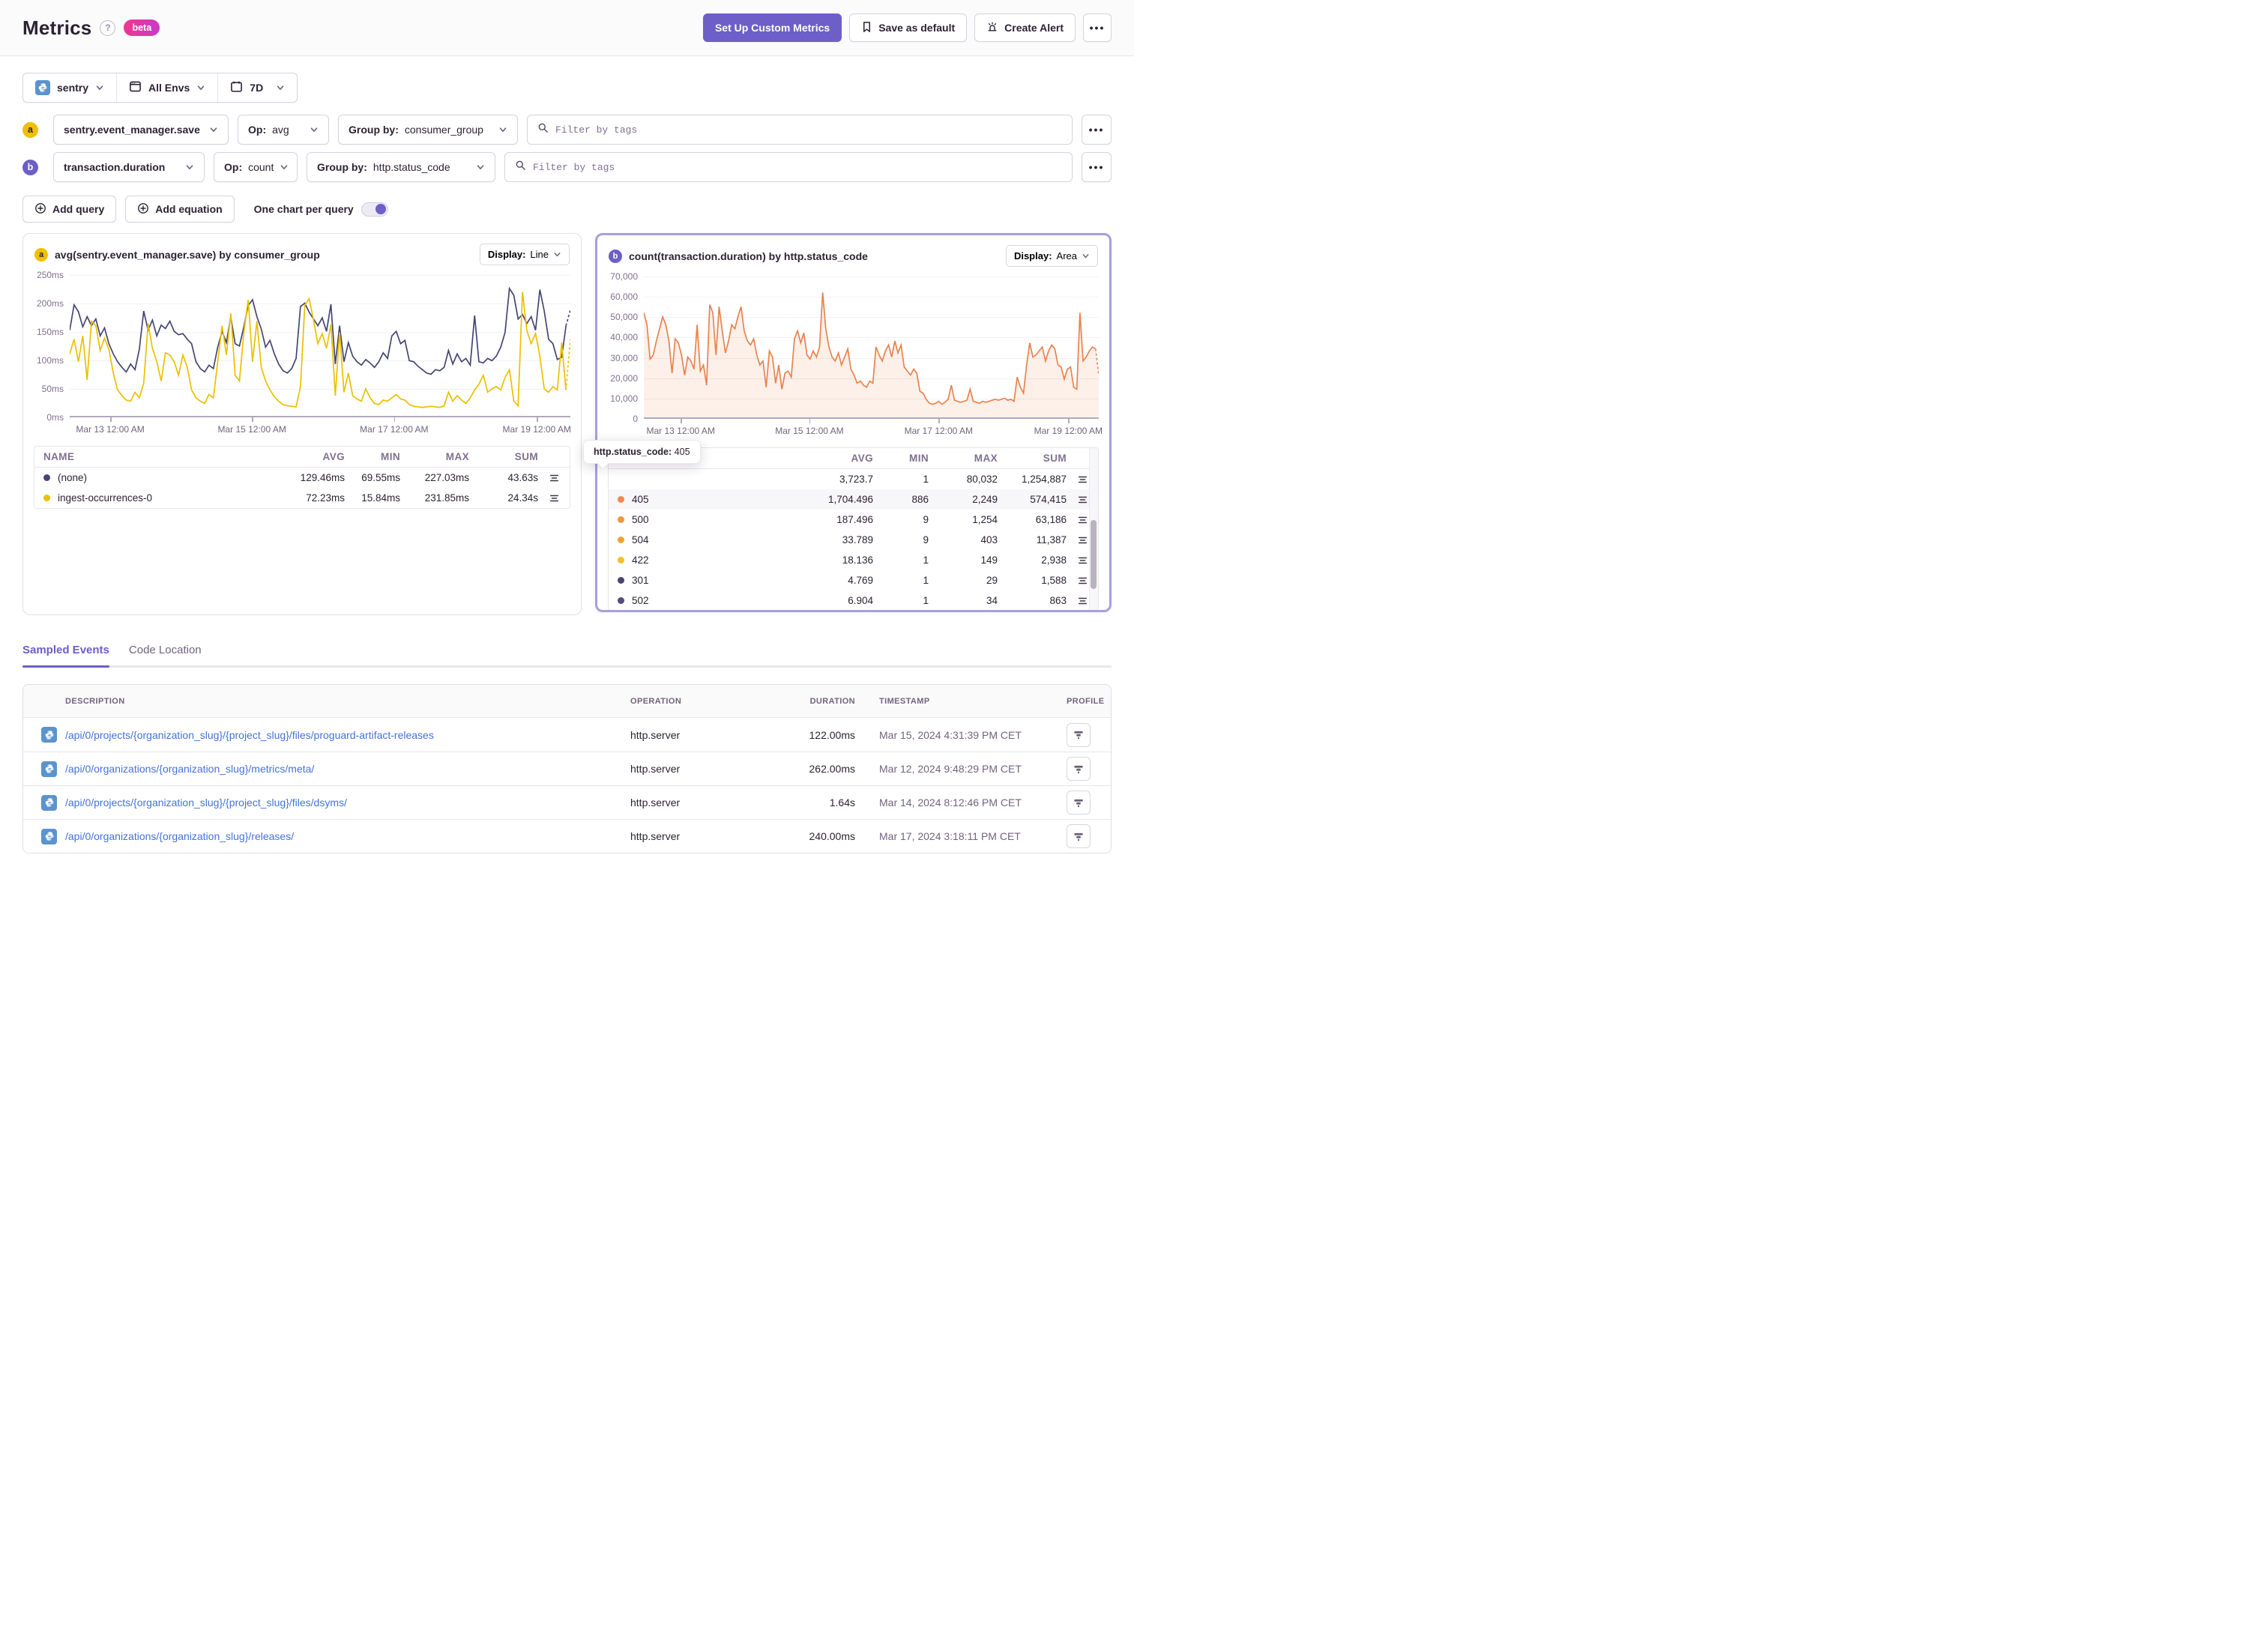 The image size is (2268, 1632). What do you see at coordinates (446, 477) in the screenshot?
I see `series-max: 227.03ms` at bounding box center [446, 477].